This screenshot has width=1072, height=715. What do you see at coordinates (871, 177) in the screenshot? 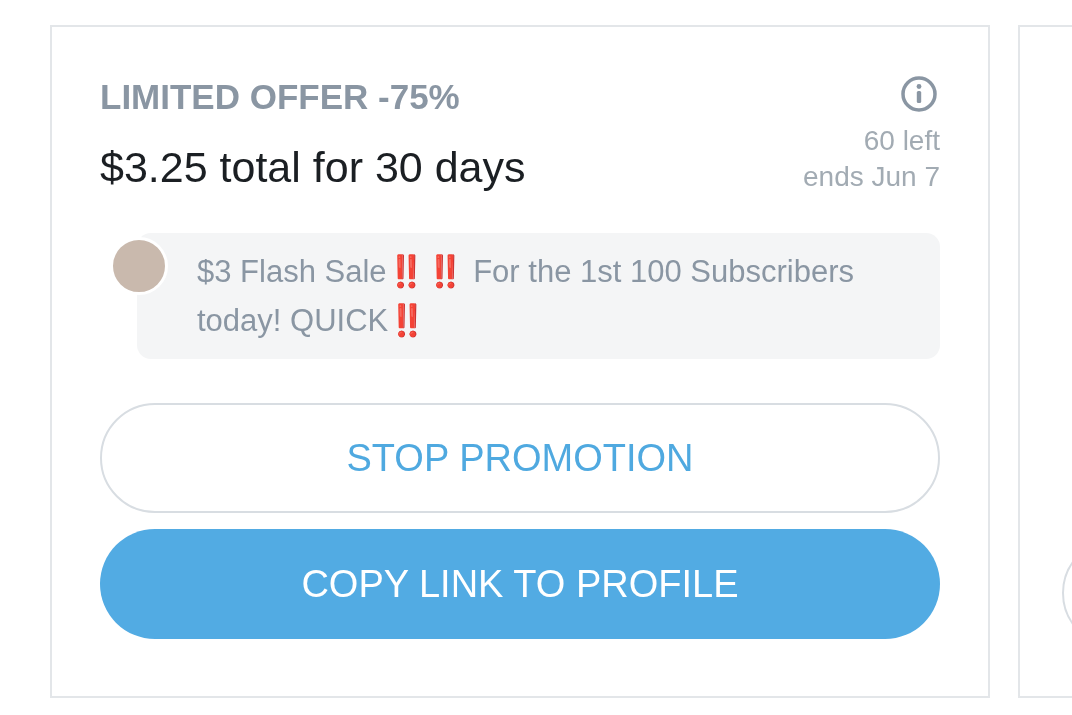
I see `end-date: ends Jun 7` at bounding box center [871, 177].